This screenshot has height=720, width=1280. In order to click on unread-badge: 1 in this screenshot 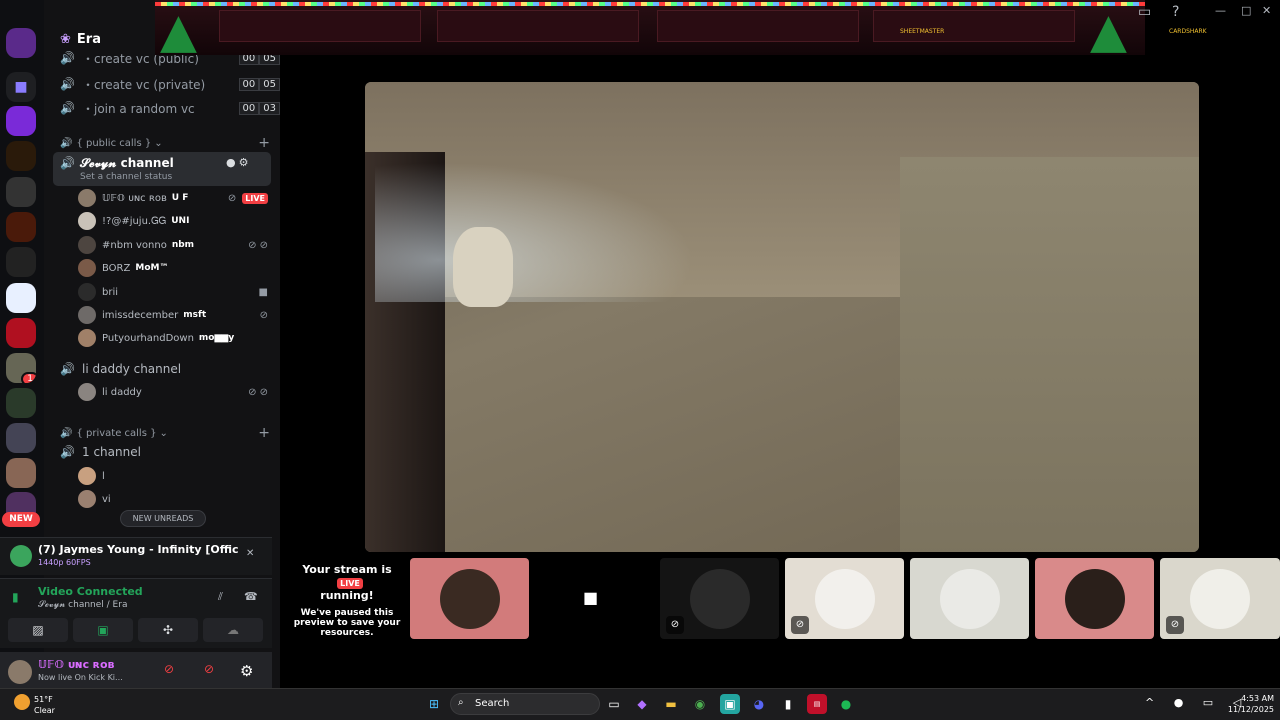, I will do `click(28, 377)`.